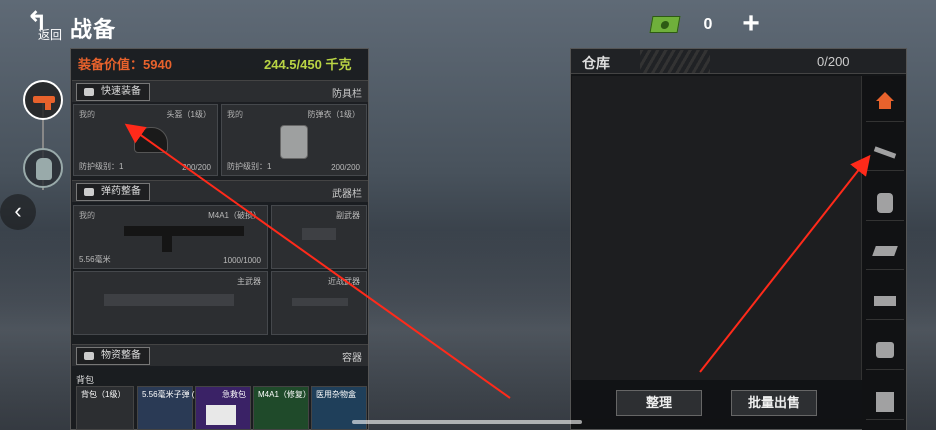  What do you see at coordinates (751, 24) in the screenshot?
I see `add-currency-button: +` at bounding box center [751, 24].